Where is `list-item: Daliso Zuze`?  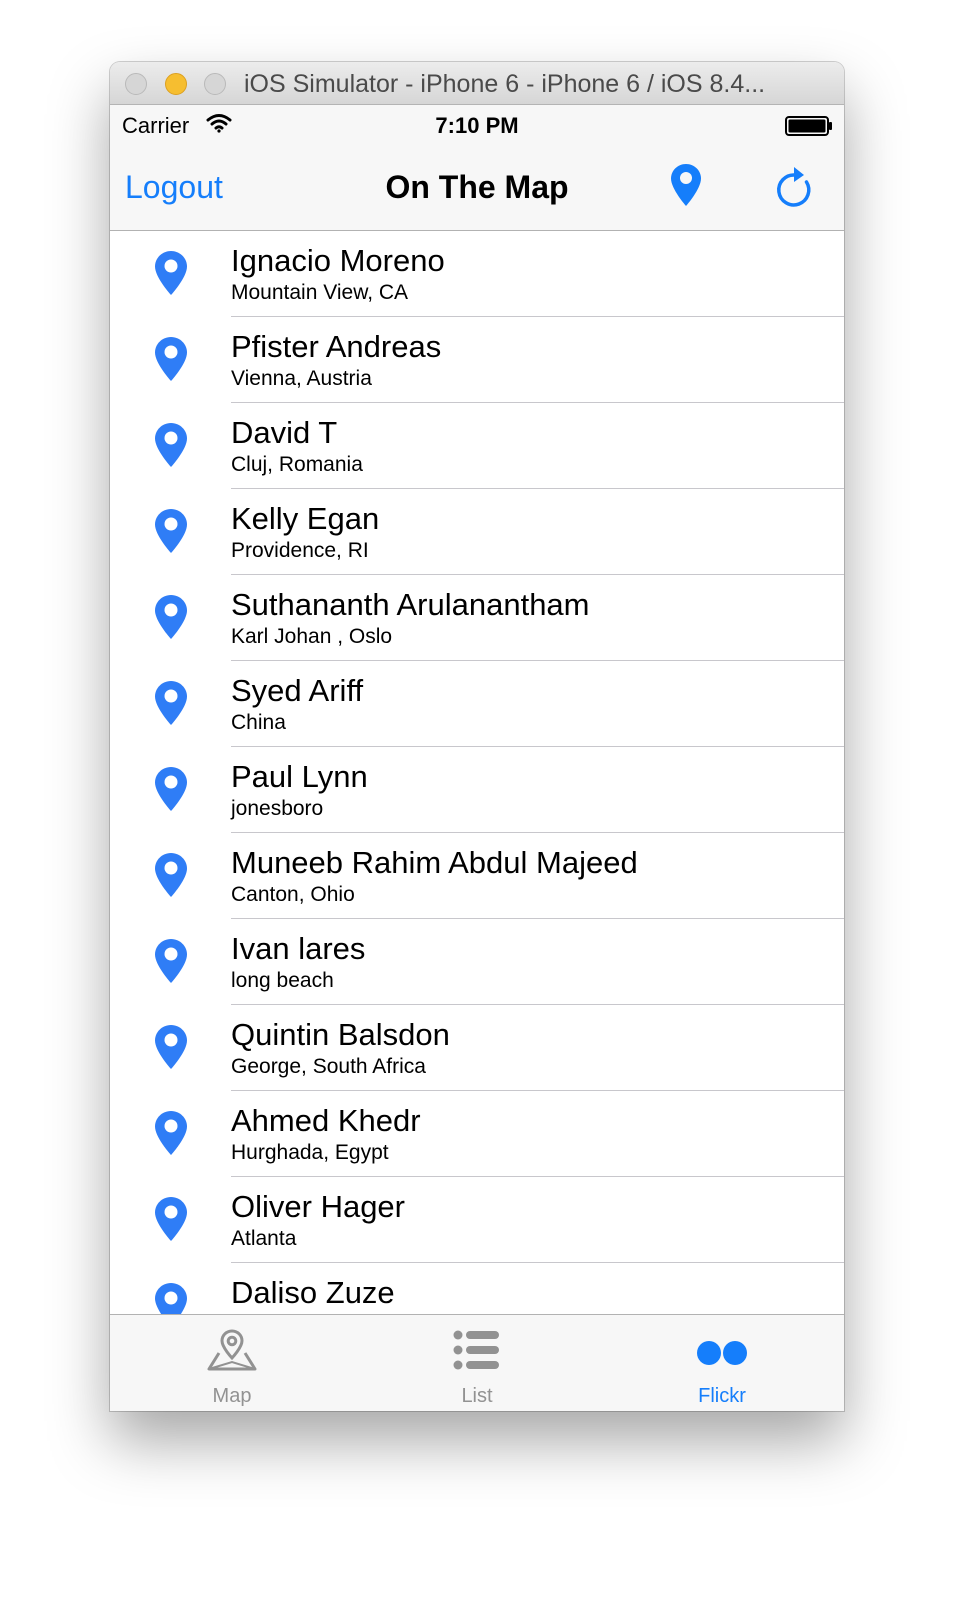
list-item: Daliso Zuze is located at coordinates (477, 1288).